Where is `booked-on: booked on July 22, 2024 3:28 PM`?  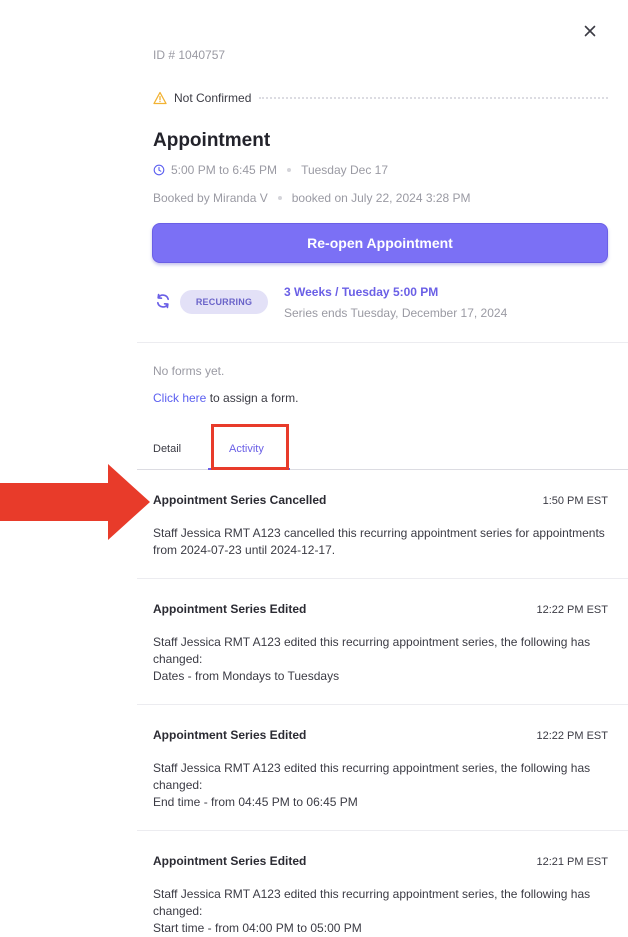 booked-on: booked on July 22, 2024 3:28 PM is located at coordinates (381, 198).